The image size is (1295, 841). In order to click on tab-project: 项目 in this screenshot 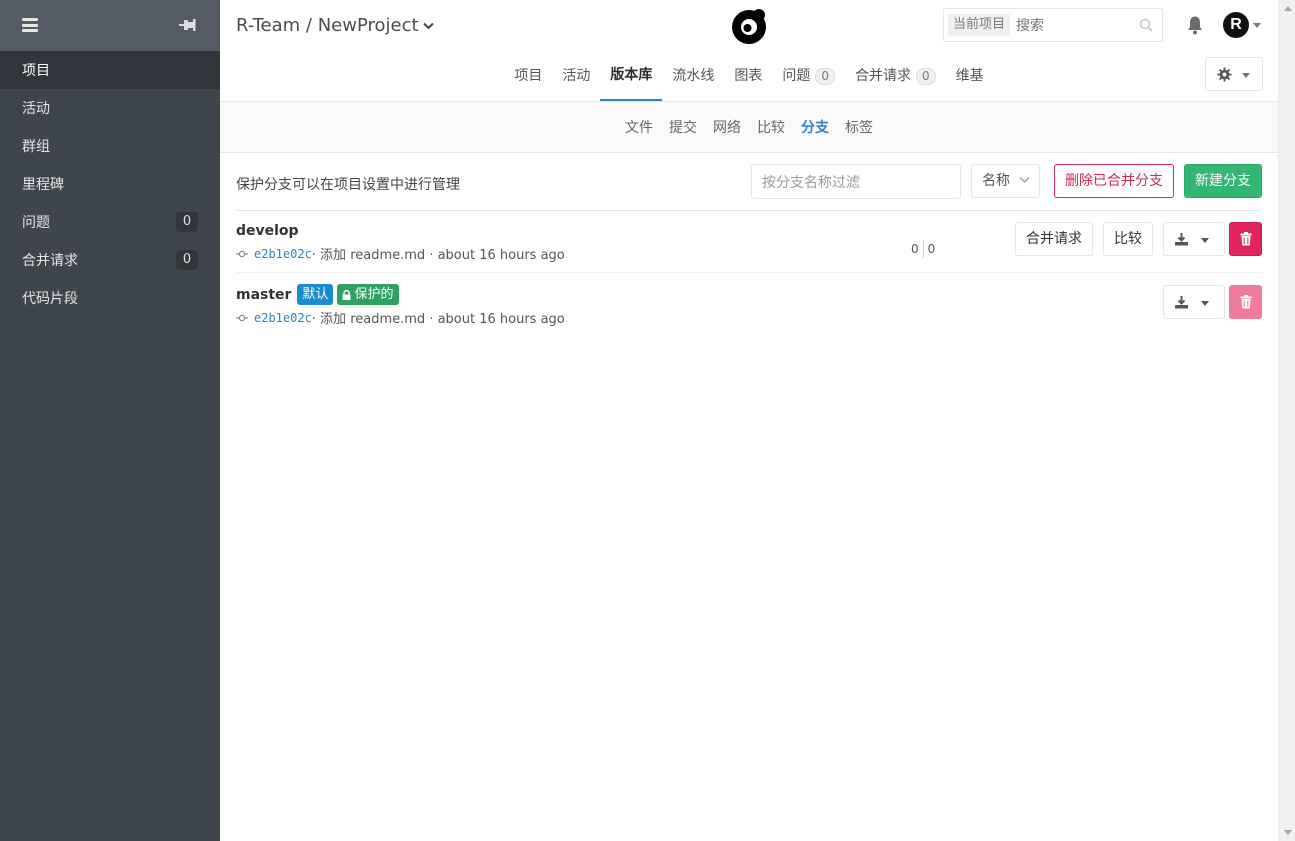, I will do `click(528, 76)`.